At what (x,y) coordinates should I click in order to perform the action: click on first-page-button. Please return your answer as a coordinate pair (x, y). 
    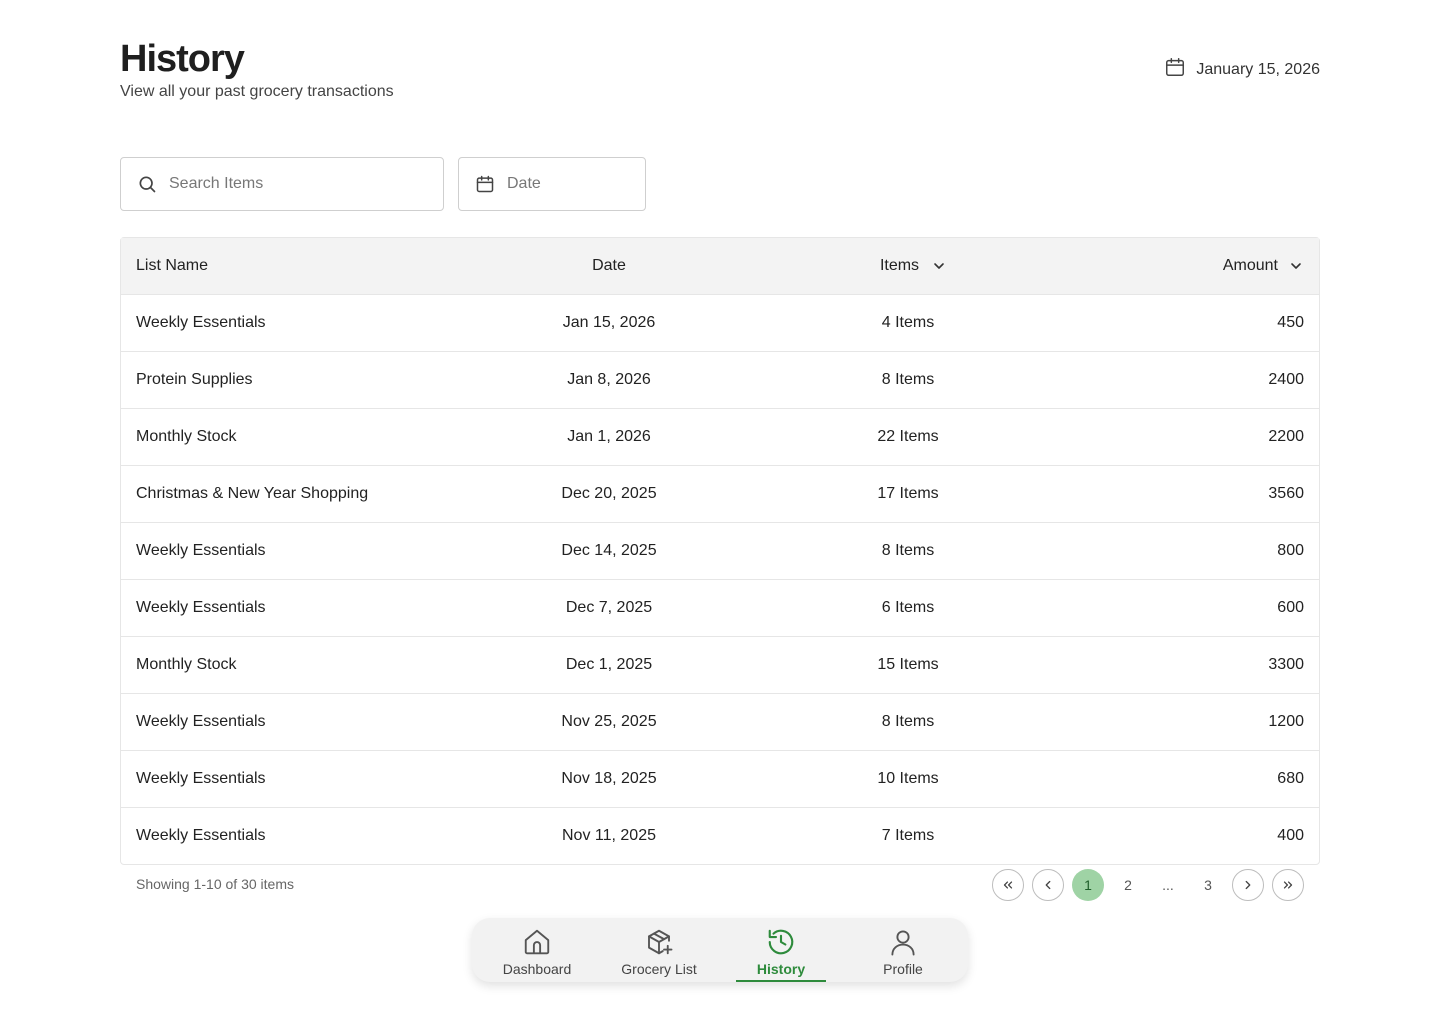
    Looking at the image, I should click on (1008, 885).